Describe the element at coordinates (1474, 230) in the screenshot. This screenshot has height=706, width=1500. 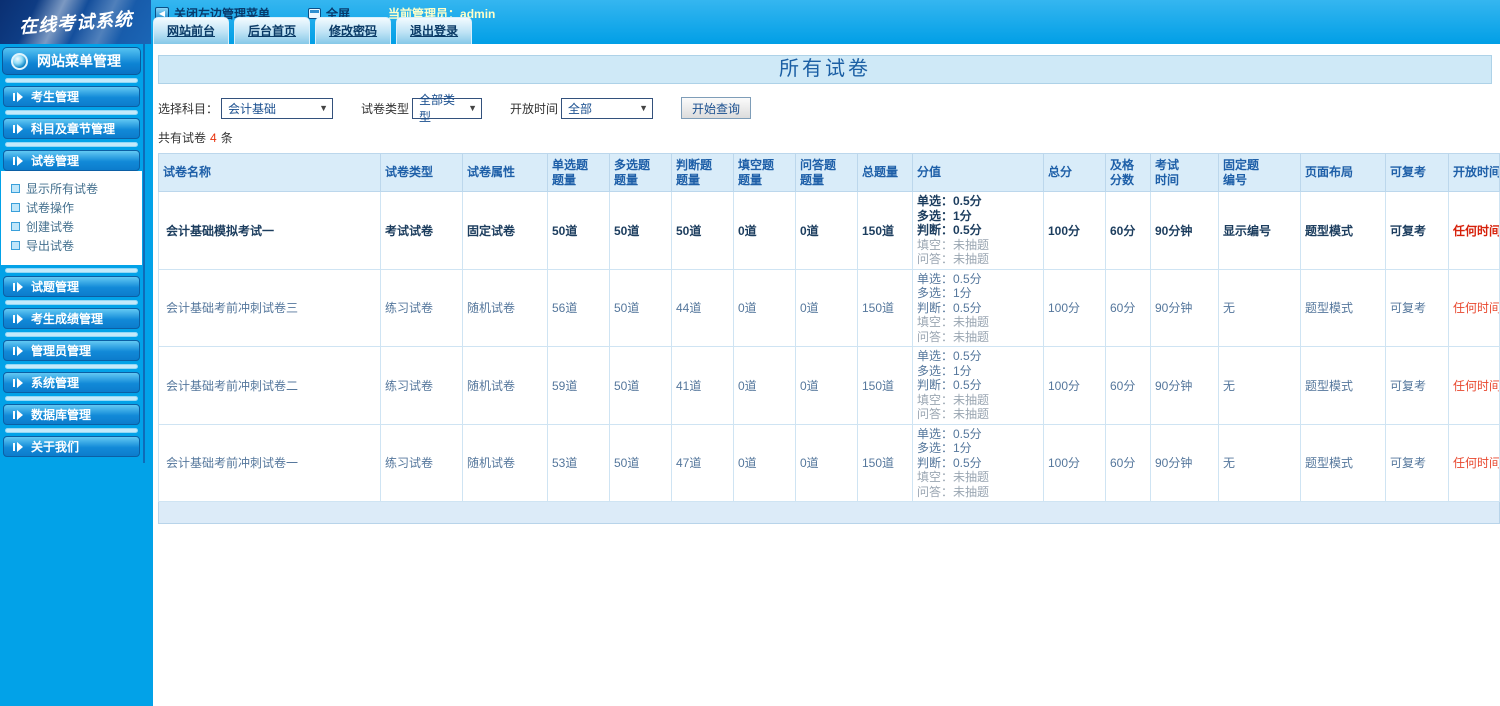
I see `cell-open-time: 任何时间` at that location.